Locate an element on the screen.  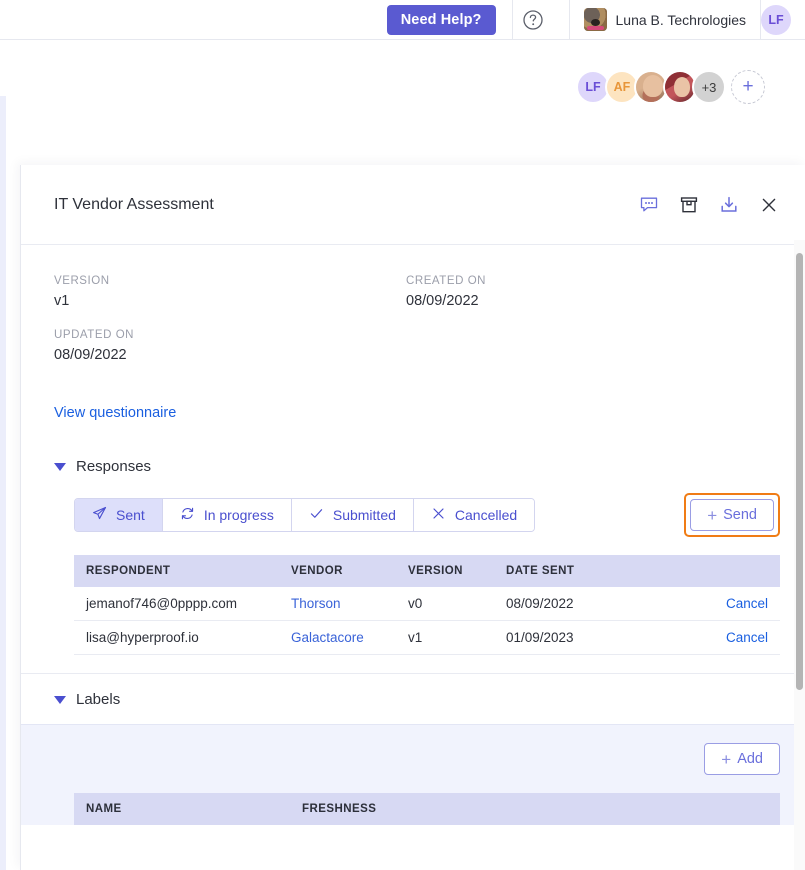
send-button: + Send is located at coordinates (732, 515).